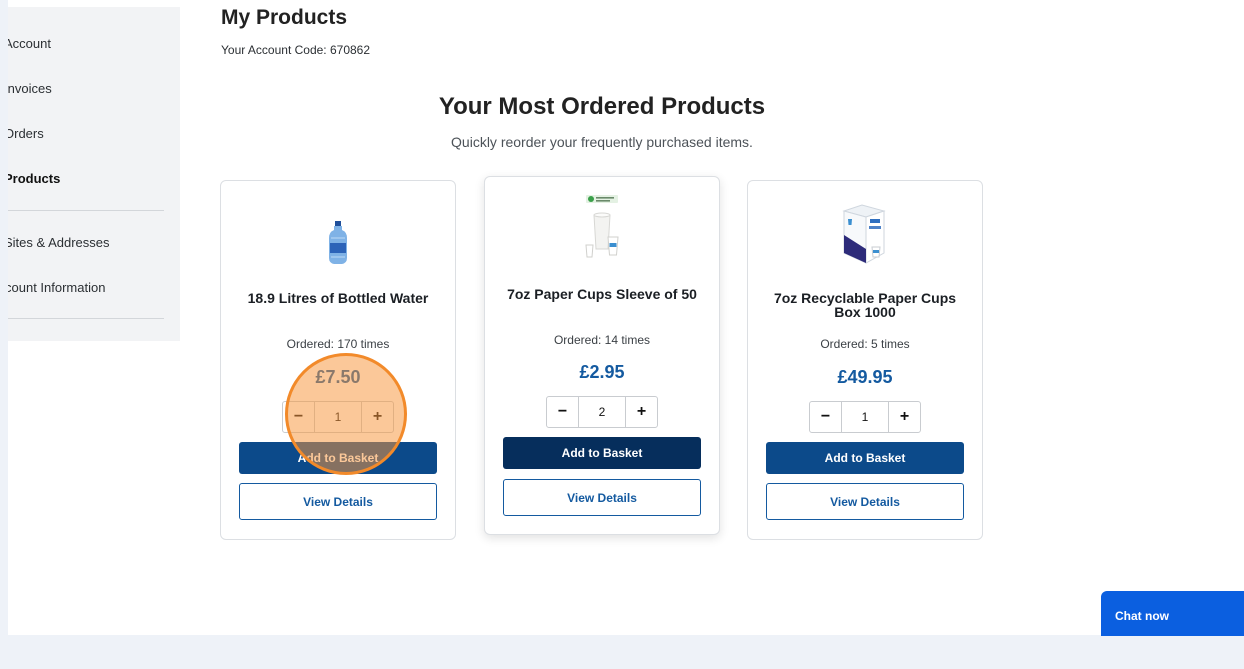 This screenshot has height=669, width=1244. Describe the element at coordinates (865, 234) in the screenshot. I see `cup-box-icon` at that location.